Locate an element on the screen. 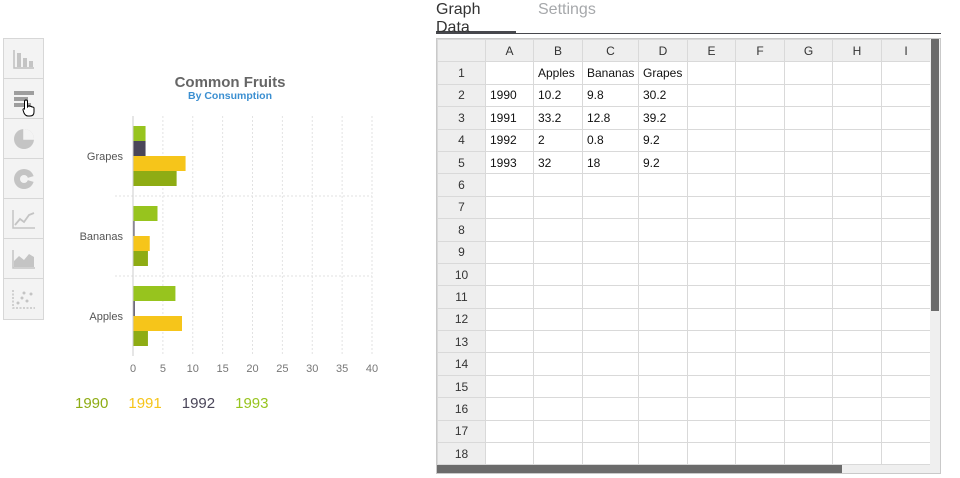 This screenshot has width=960, height=478. horizontal-scrollbar-thumb is located at coordinates (639, 469).